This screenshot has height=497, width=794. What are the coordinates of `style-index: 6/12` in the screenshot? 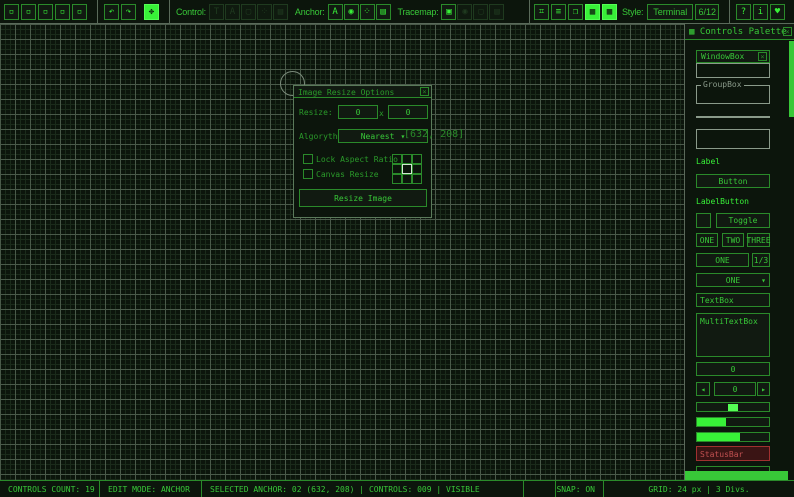 It's located at (707, 11).